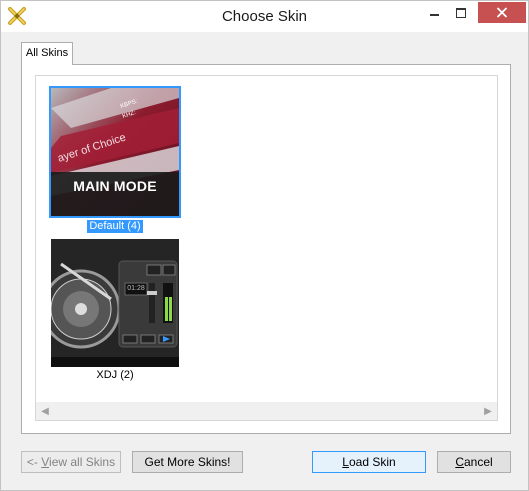  What do you see at coordinates (345, 462) in the screenshot?
I see `load-accel: L` at bounding box center [345, 462].